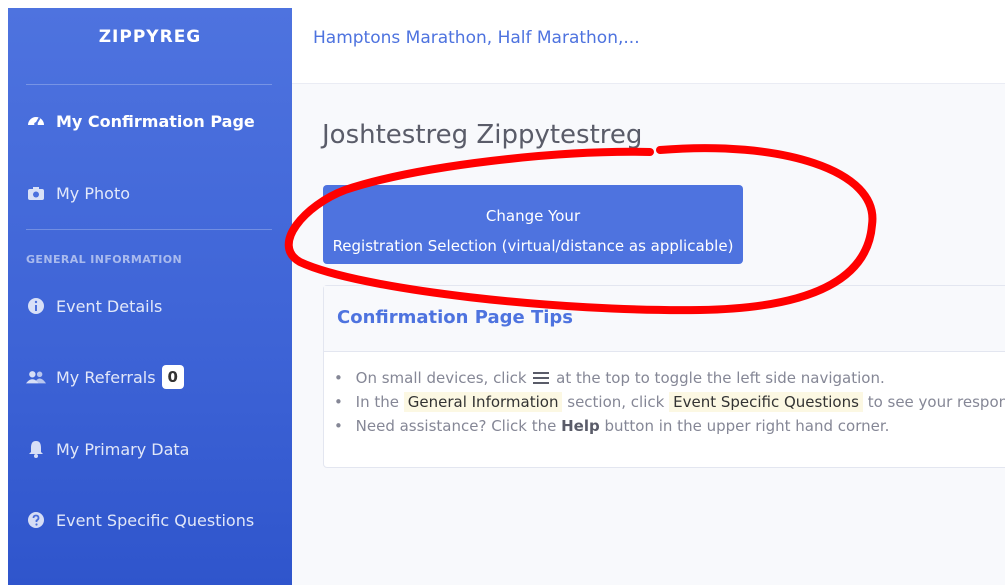 The width and height of the screenshot is (1005, 585). I want to click on sidebar-item-photo: My Photo, so click(78, 193).